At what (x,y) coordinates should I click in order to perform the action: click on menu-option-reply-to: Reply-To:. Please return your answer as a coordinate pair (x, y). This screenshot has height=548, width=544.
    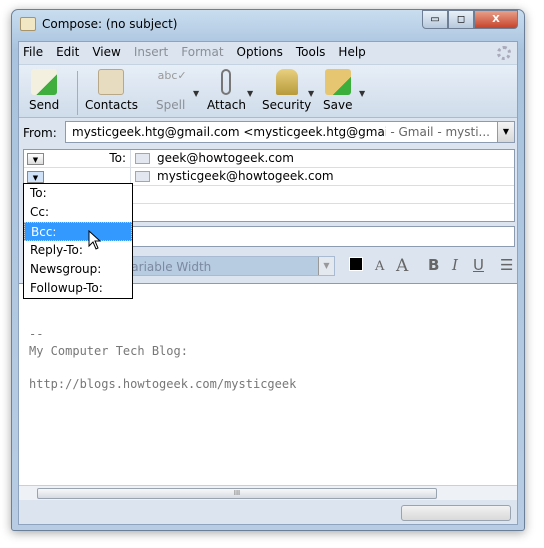
    Looking at the image, I should click on (78, 250).